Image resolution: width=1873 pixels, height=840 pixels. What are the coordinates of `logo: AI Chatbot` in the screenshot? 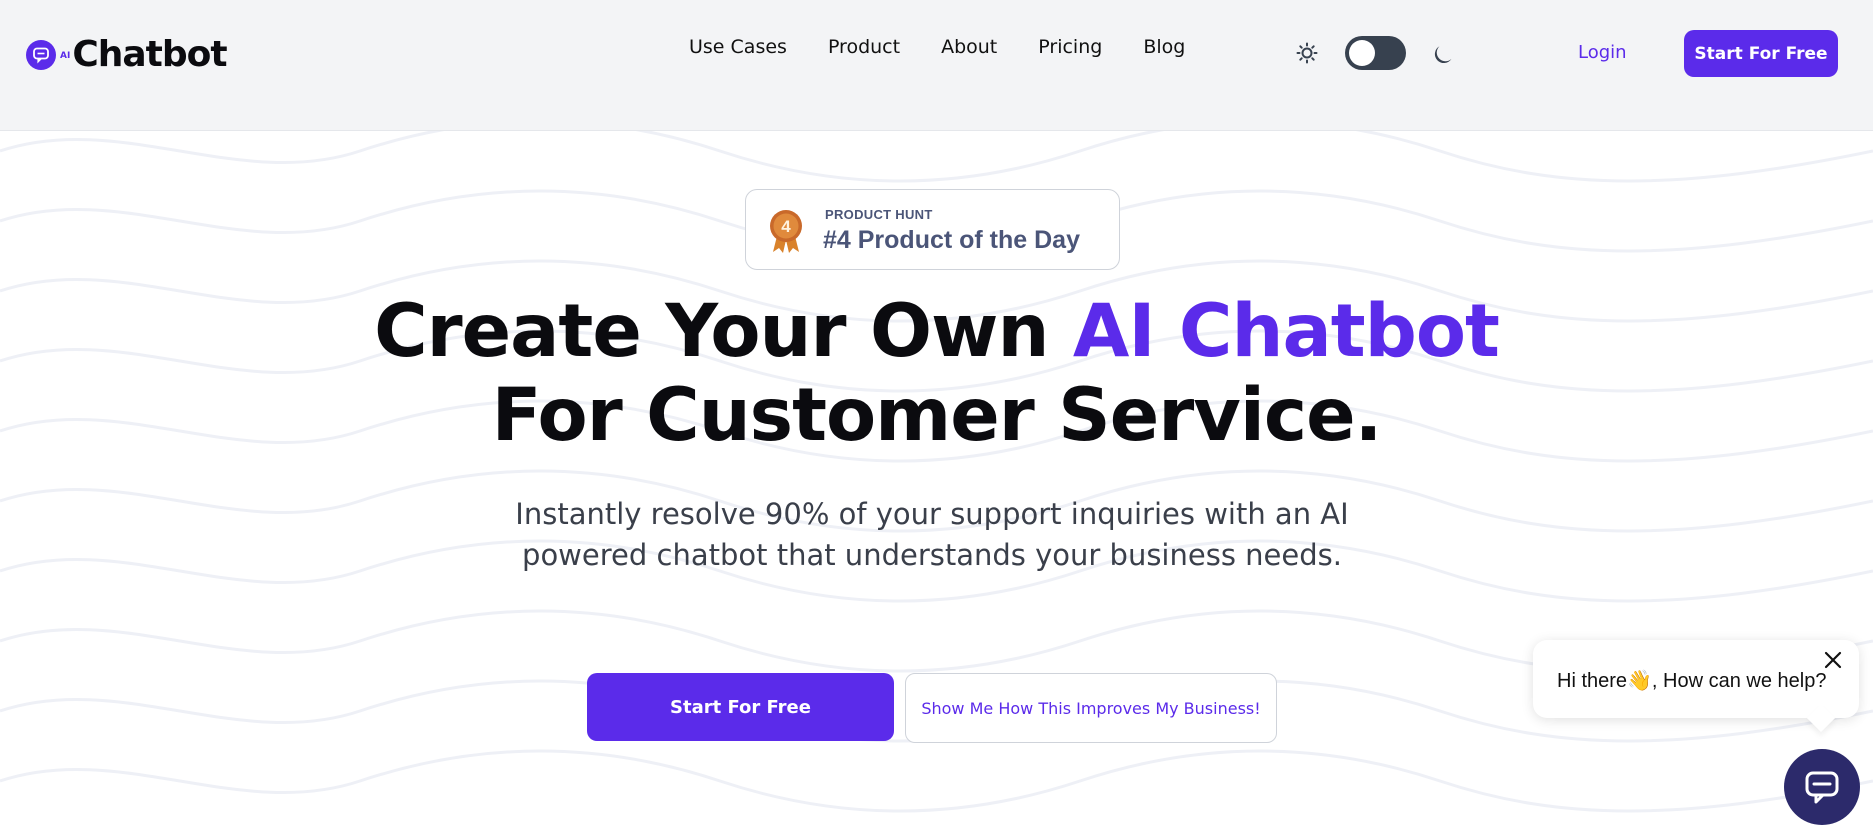 It's located at (127, 54).